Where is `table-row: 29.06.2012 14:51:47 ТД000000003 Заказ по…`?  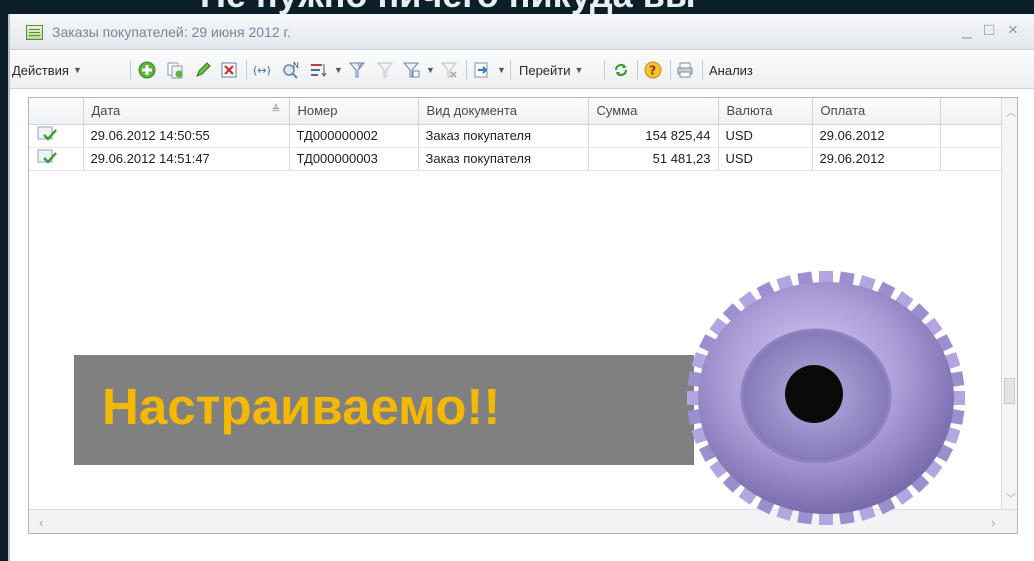 table-row: 29.06.2012 14:51:47 ТД000000003 Заказ по… is located at coordinates (516, 159).